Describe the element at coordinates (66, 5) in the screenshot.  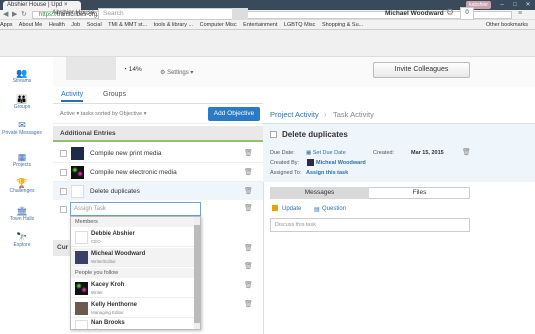
I see `tab-close-icon: ×` at that location.